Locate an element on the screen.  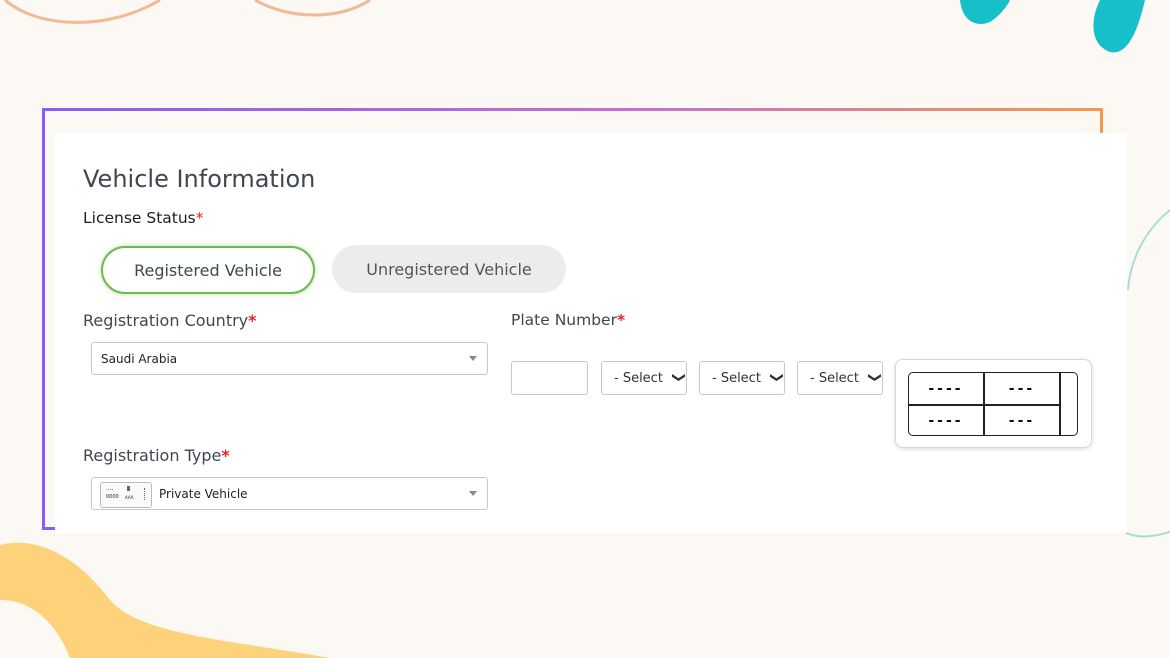
plate-letter-2-value: - Select is located at coordinates (736, 378).